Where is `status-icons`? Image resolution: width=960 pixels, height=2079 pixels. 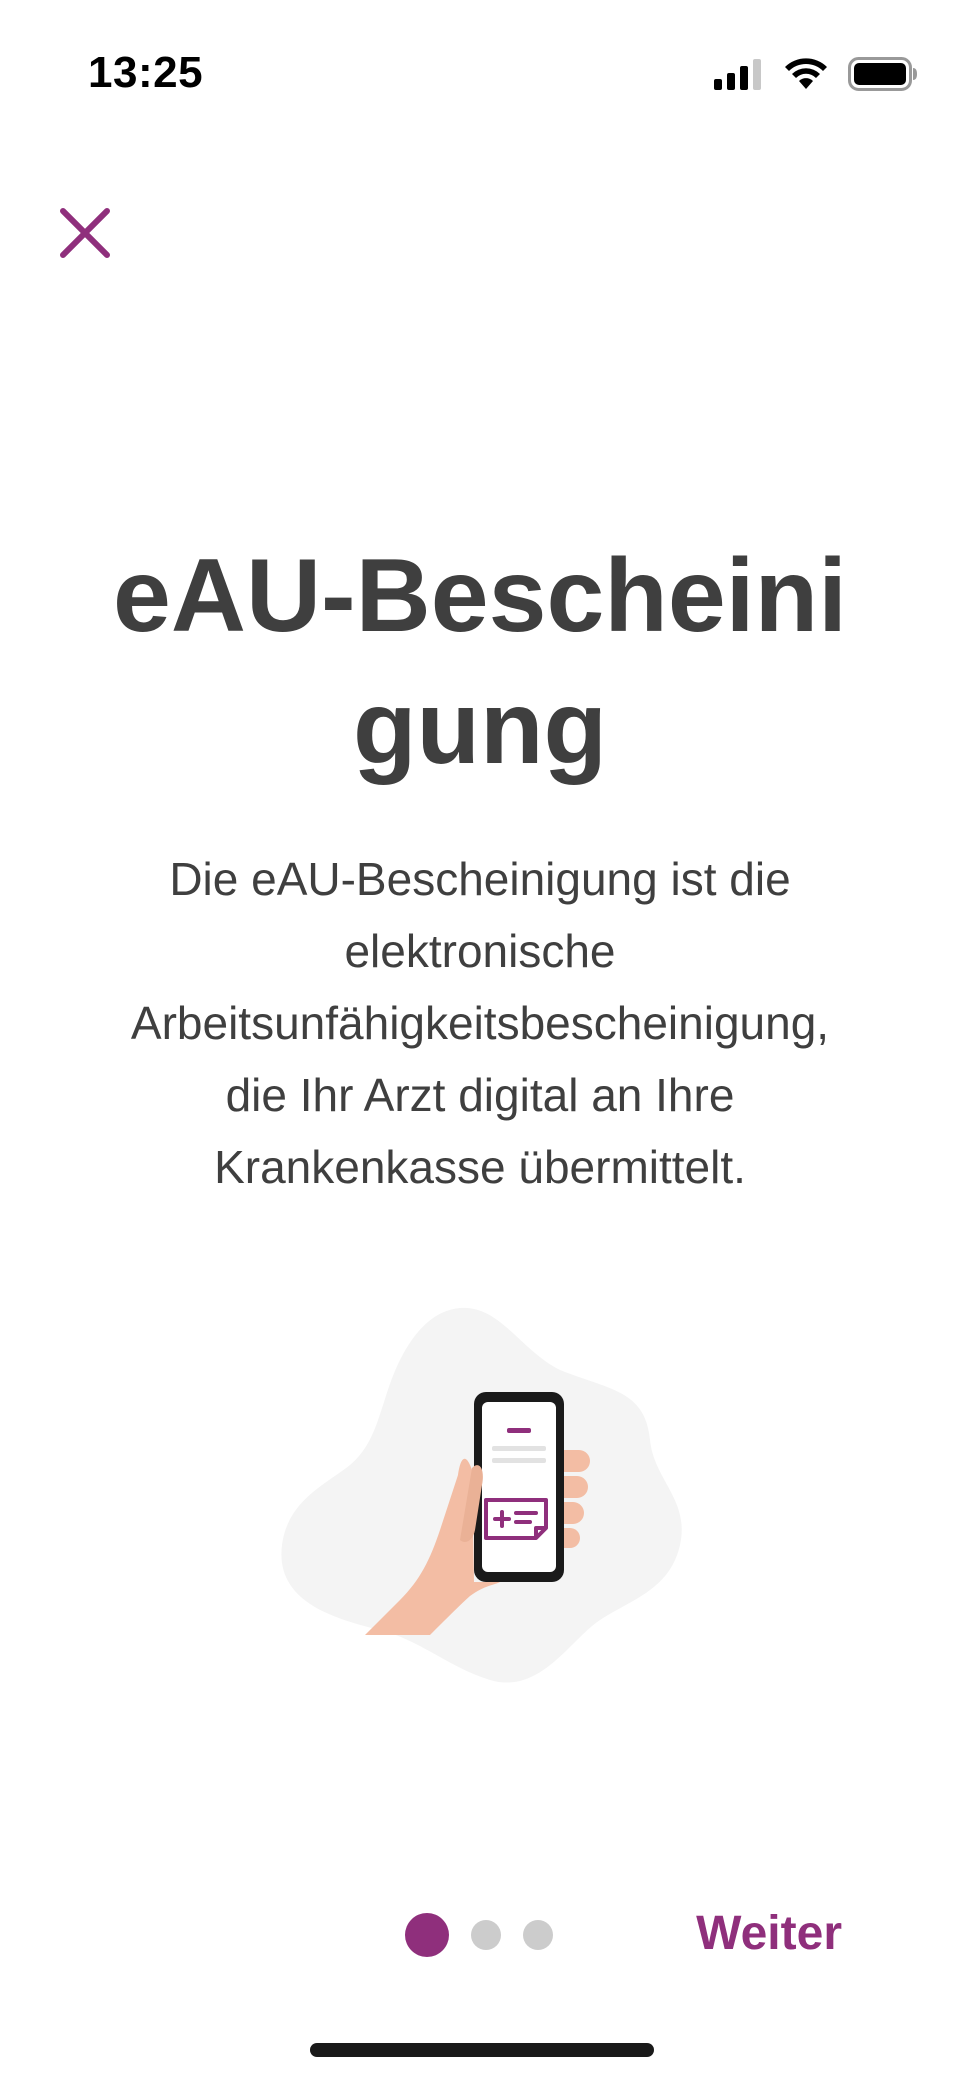 status-icons is located at coordinates (816, 76).